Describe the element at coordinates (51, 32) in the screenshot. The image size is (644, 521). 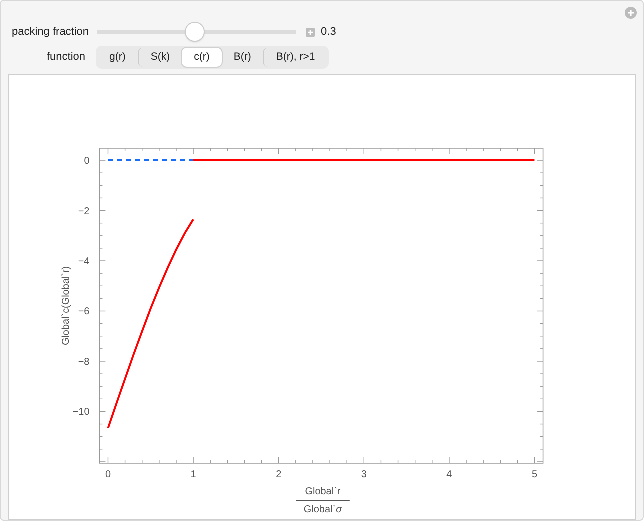
I see `slider-label: packing fraction` at that location.